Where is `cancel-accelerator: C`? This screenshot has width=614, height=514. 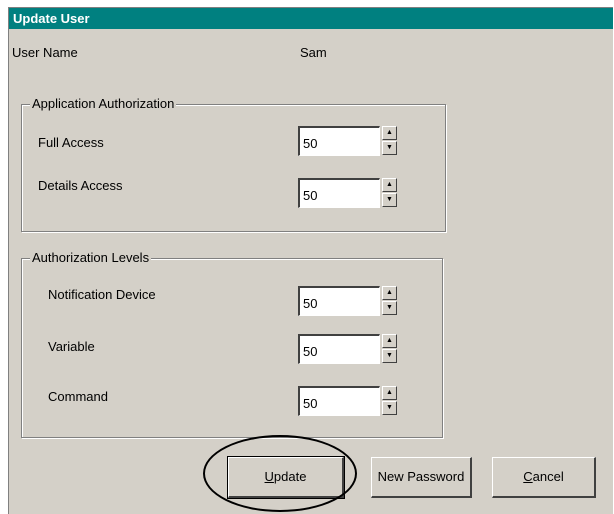 cancel-accelerator: C is located at coordinates (528, 476).